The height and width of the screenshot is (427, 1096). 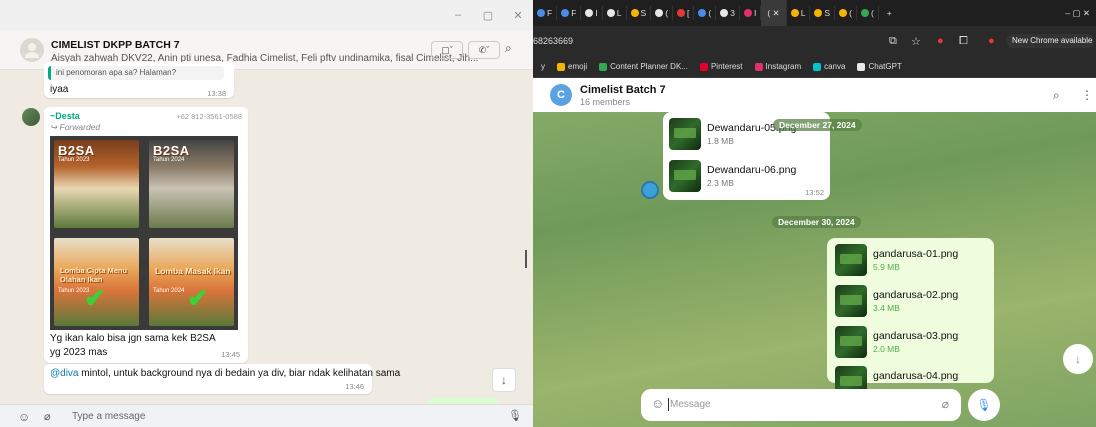 I want to click on quoted-message: ini penomoran apa sa? Halaman?, so click(x=136, y=73).